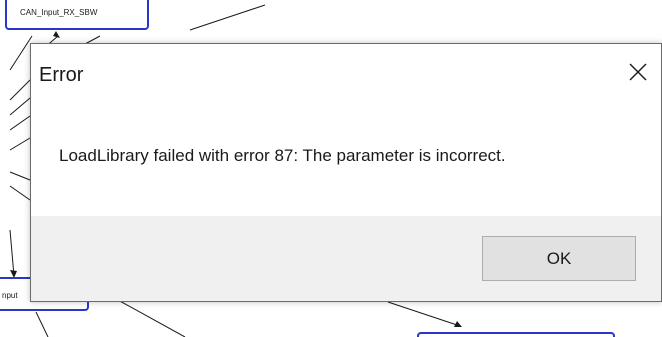  I want to click on graph-node-bottom, so click(516, 334).